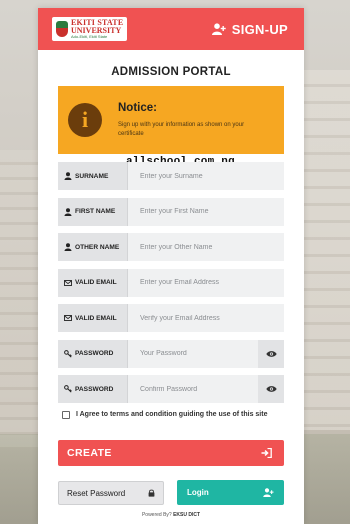 This screenshot has width=350, height=524. Describe the element at coordinates (230, 492) in the screenshot. I see `login-button: Login` at that location.